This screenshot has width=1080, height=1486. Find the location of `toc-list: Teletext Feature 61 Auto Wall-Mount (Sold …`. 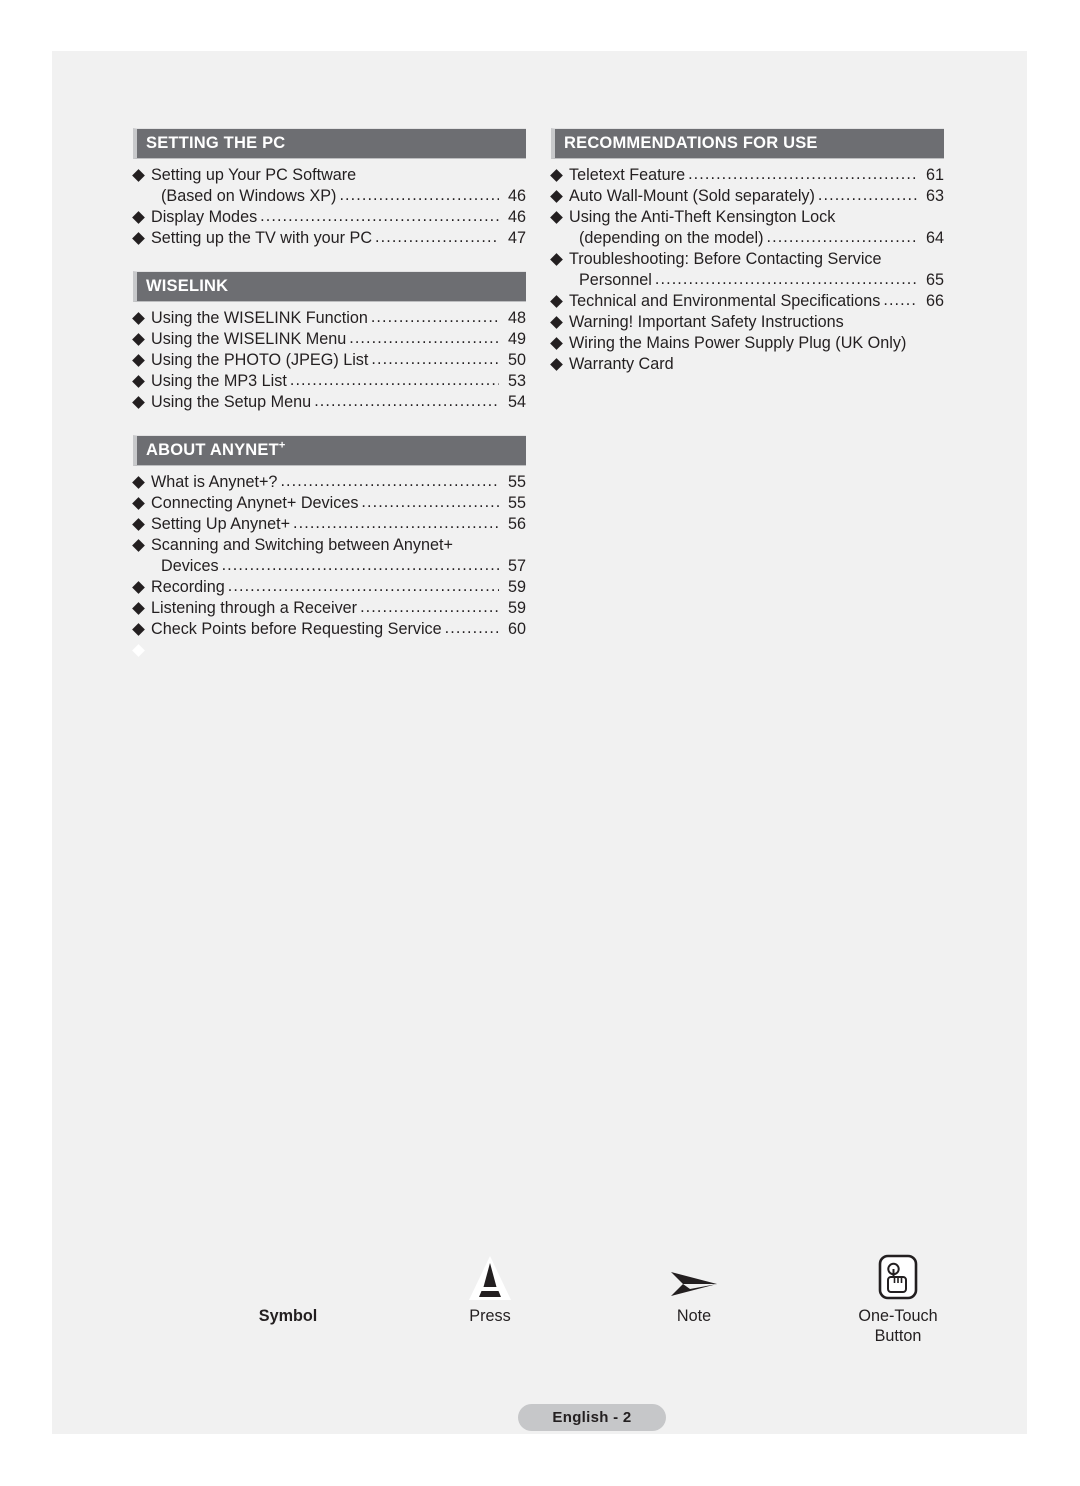

toc-list: Teletext Feature 61 Auto Wall-Mount (Sold … is located at coordinates (747, 267).